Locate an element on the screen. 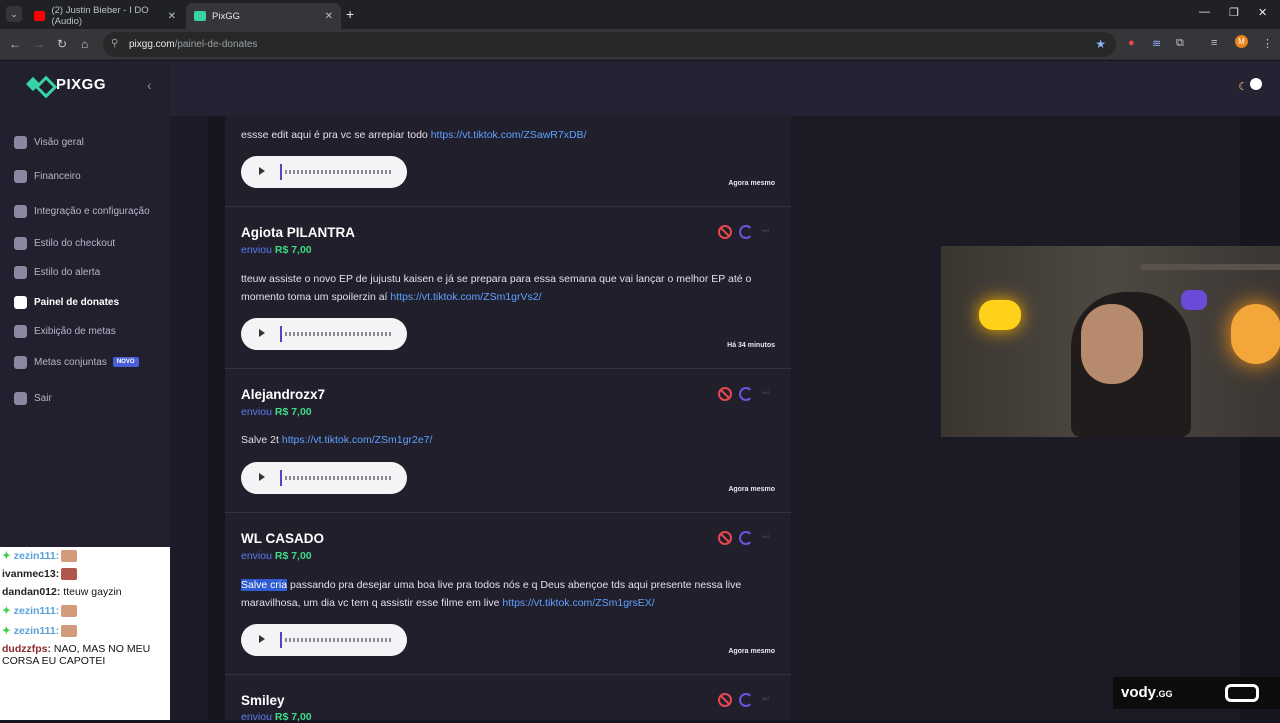 Image resolution: width=1280 pixels, height=723 pixels. sidebar-item-label: Financeiro is located at coordinates (57, 176).